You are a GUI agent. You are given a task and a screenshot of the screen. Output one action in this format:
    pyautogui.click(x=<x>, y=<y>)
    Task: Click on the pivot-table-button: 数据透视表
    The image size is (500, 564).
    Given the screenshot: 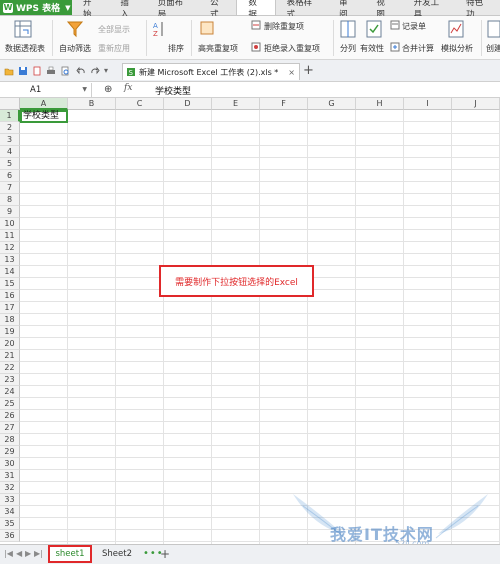 What is the action you would take?
    pyautogui.click(x=25, y=48)
    